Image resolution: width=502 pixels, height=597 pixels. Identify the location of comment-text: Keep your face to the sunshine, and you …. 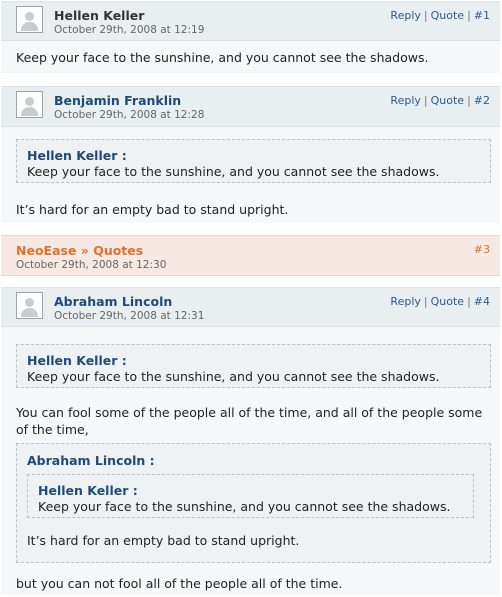
(222, 57).